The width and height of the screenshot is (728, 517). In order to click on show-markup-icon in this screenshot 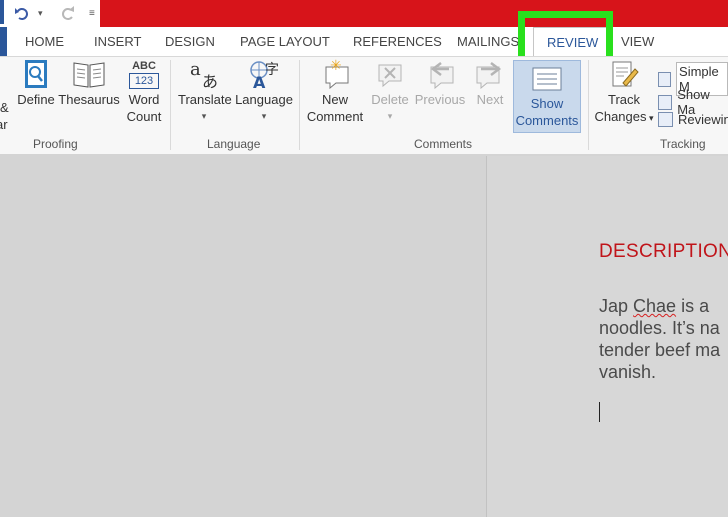, I will do `click(665, 102)`.